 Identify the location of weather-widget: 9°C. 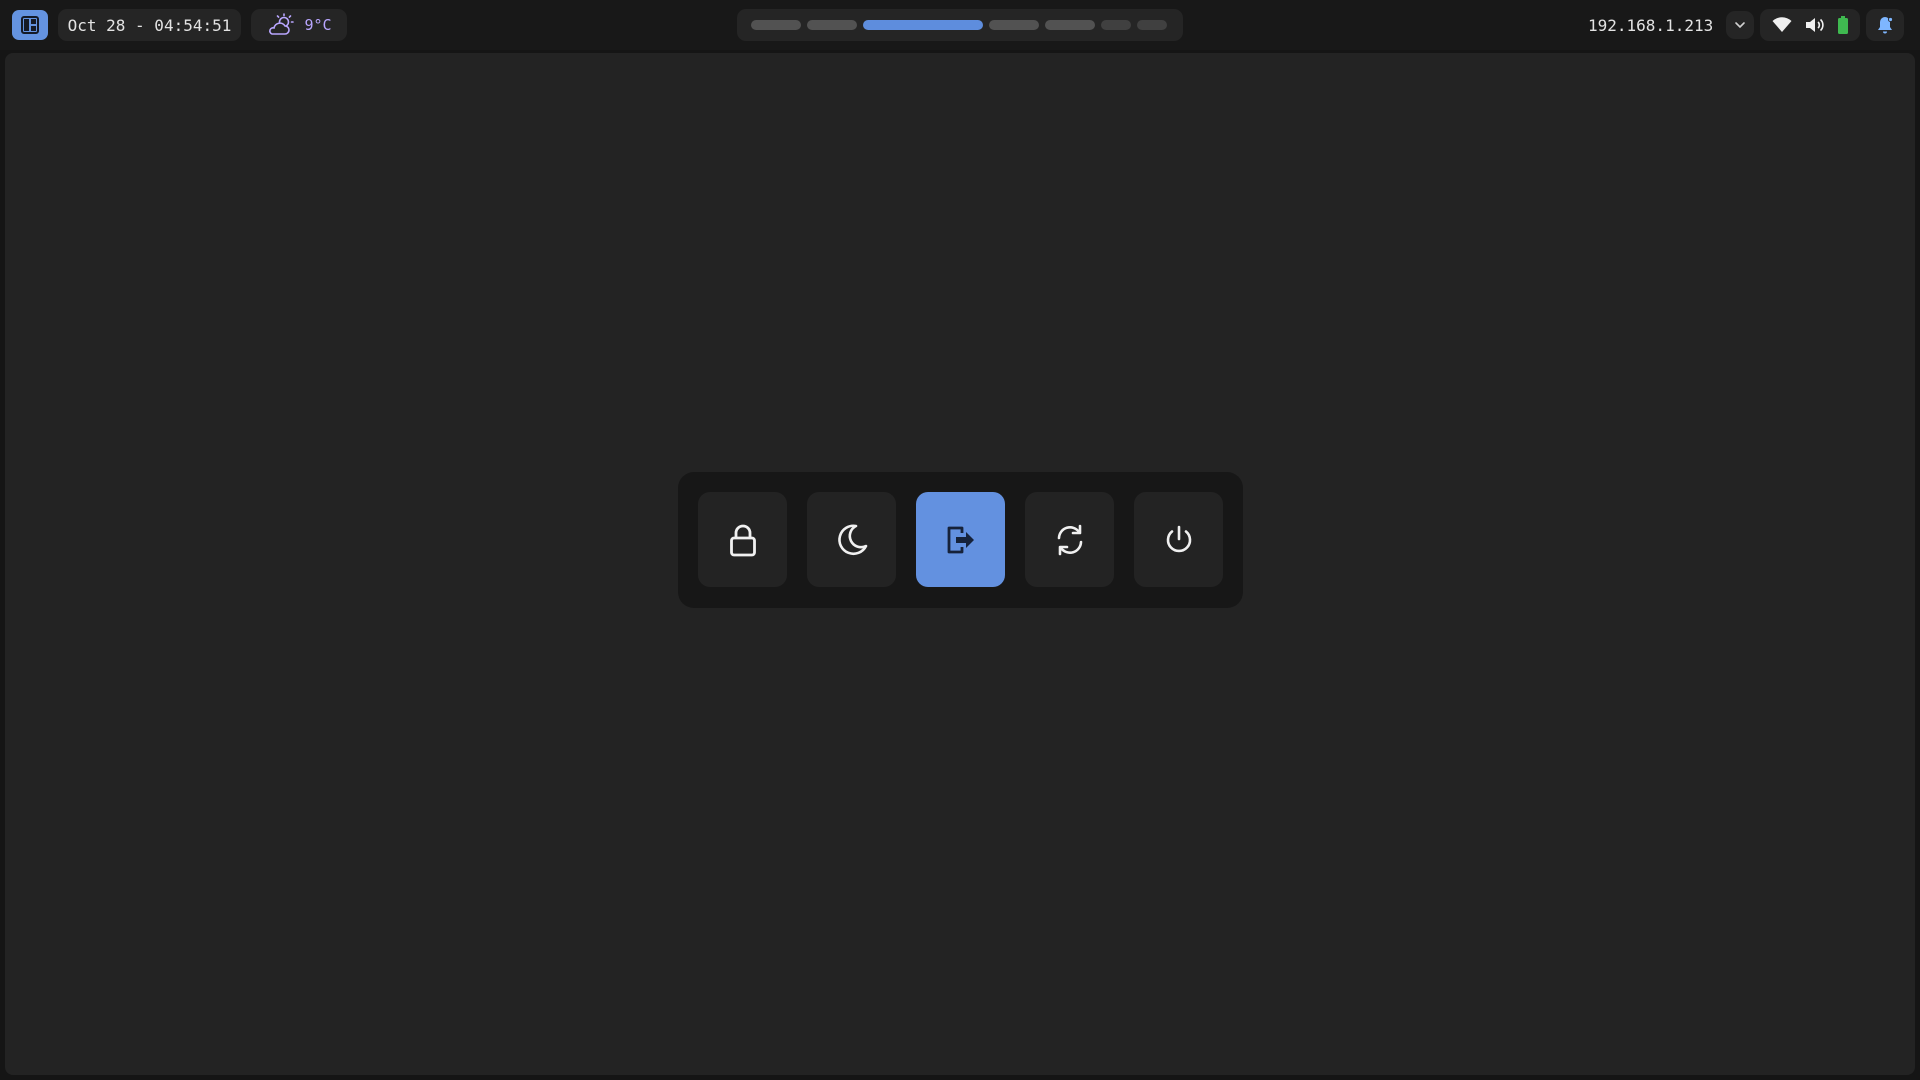
(299, 25).